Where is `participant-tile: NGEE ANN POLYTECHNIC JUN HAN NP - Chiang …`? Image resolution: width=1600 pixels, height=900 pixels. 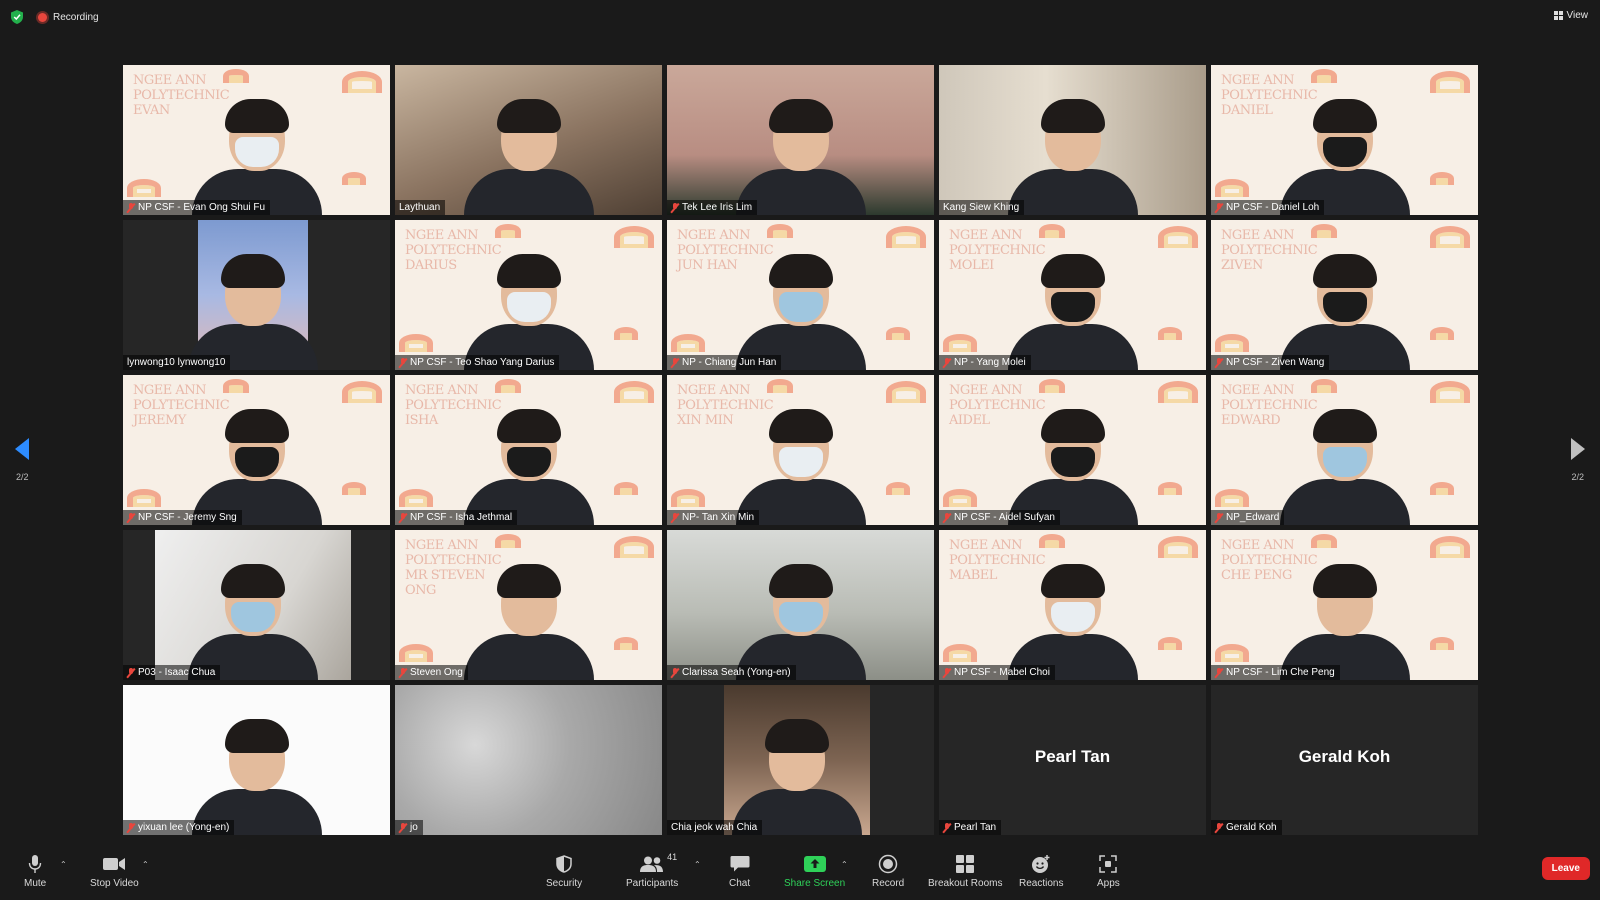 participant-tile: NGEE ANN POLYTECHNIC JUN HAN NP - Chiang … is located at coordinates (800, 295).